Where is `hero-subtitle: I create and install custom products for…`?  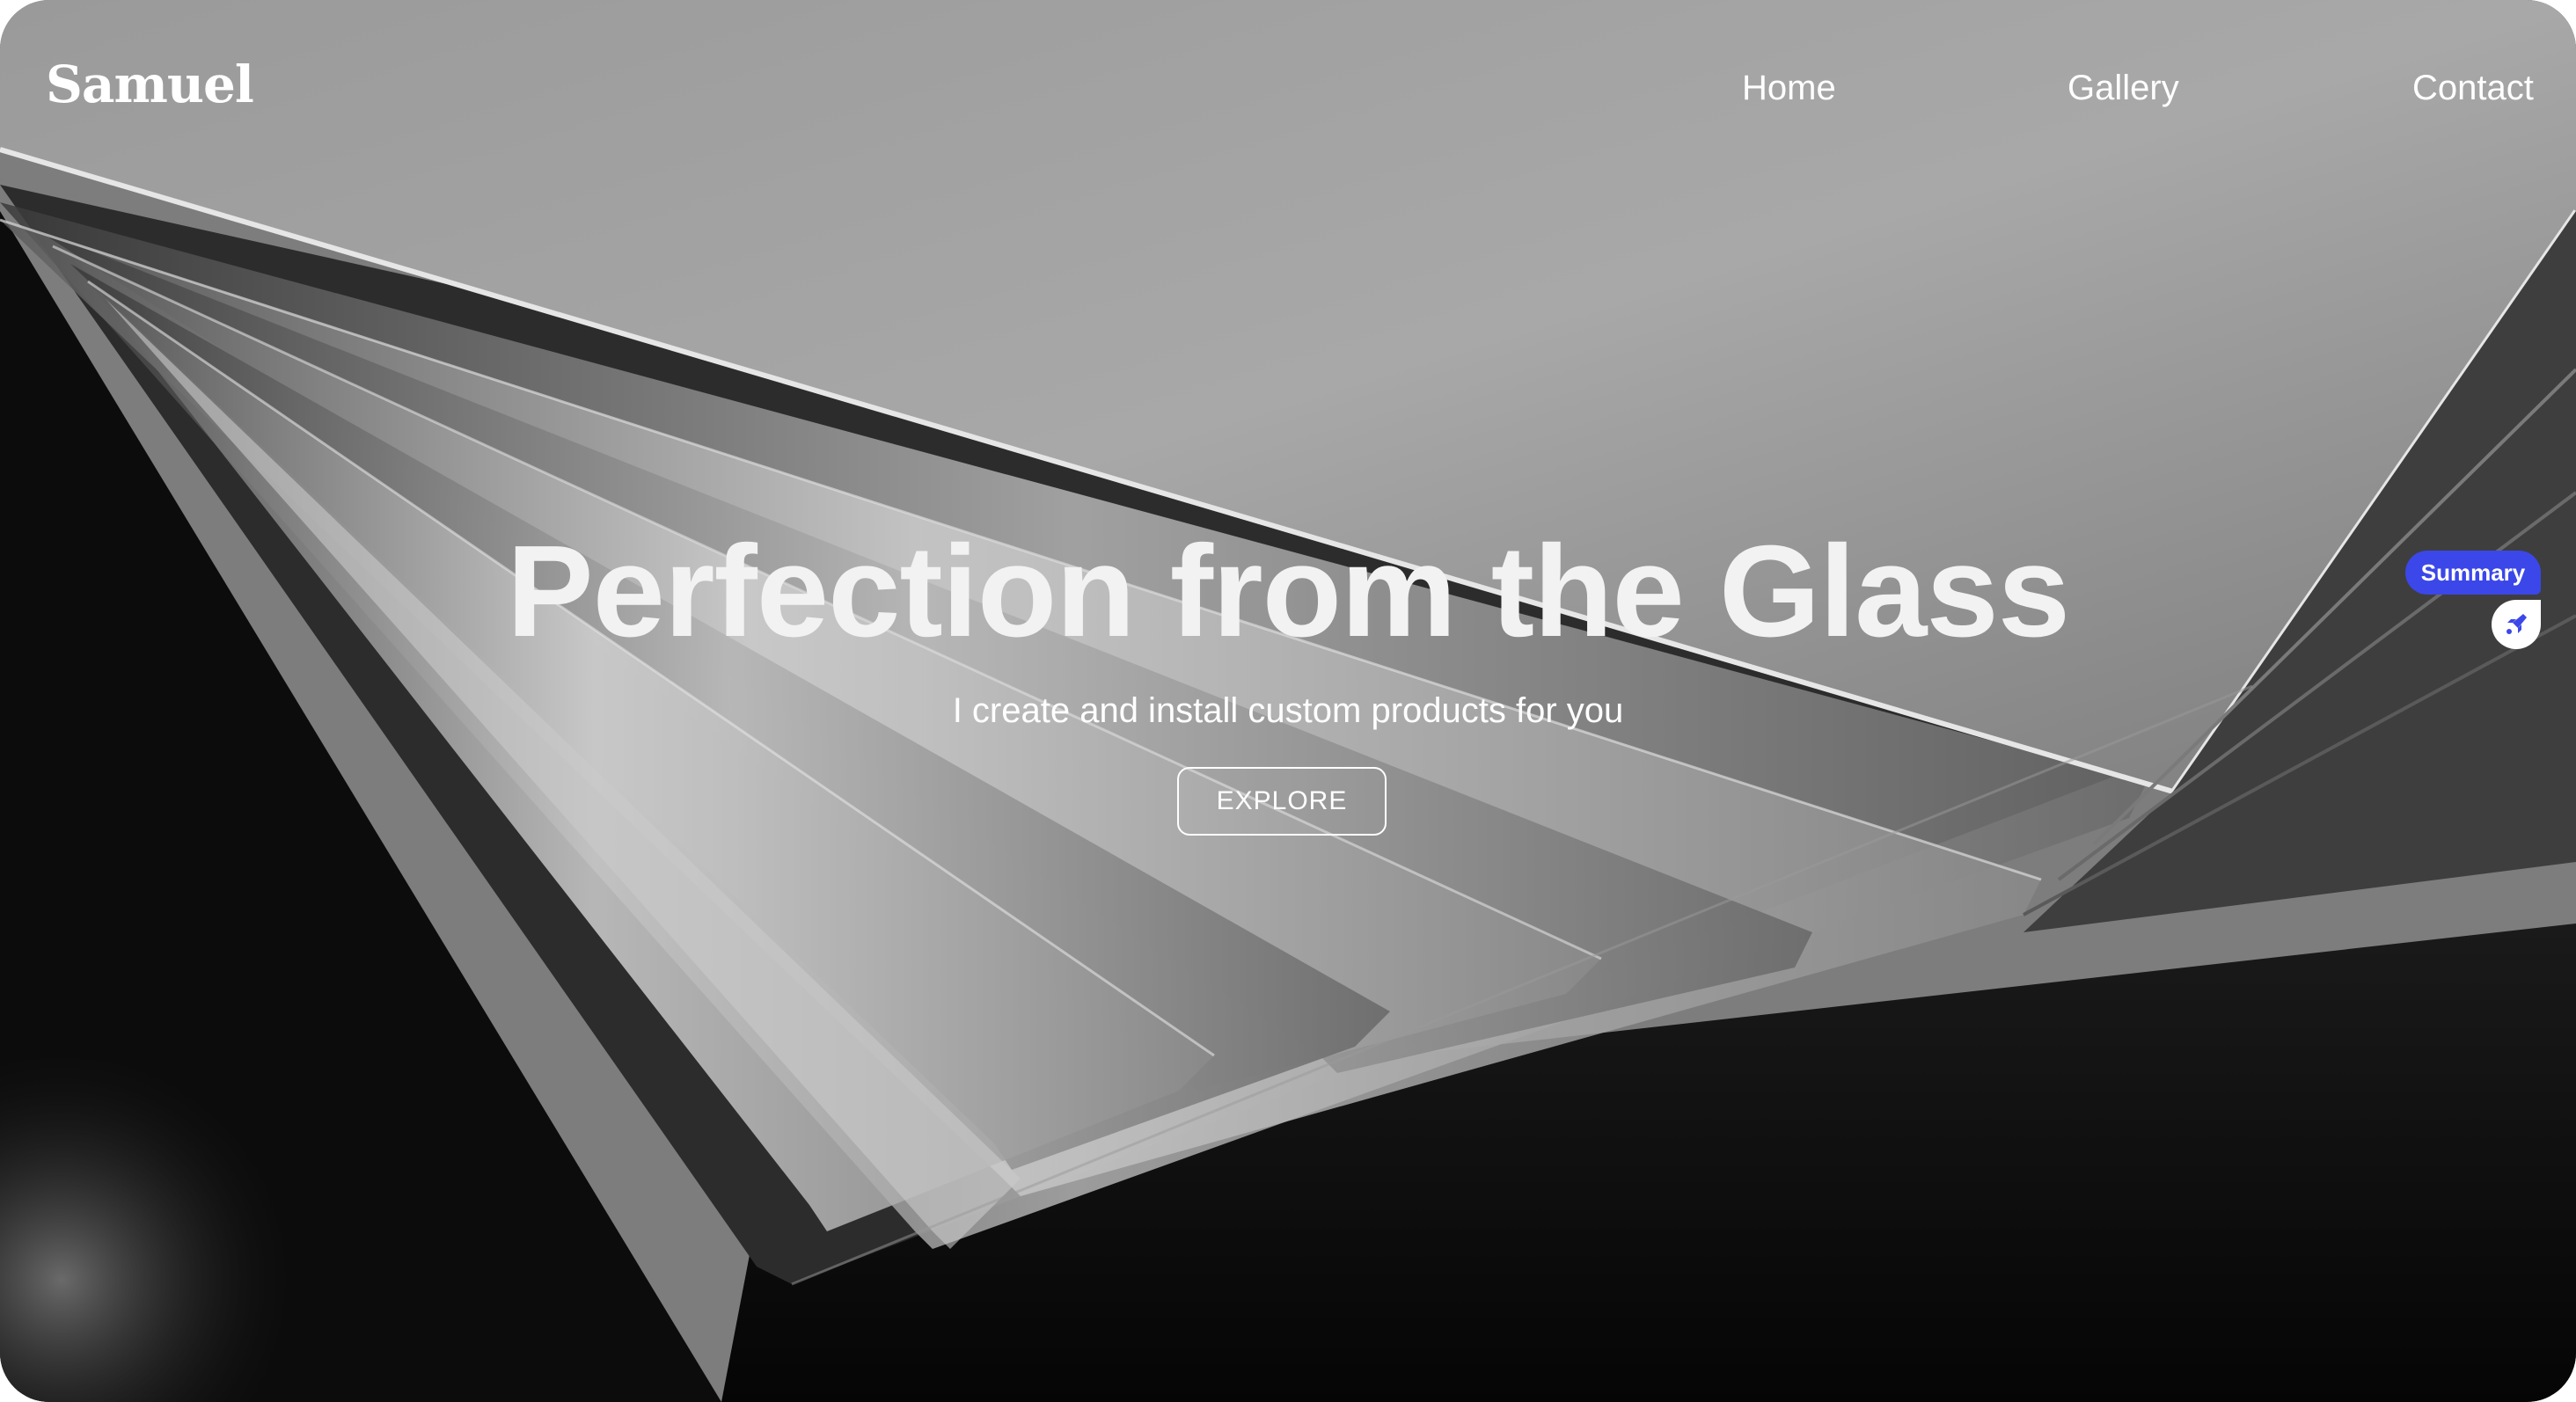
hero-subtitle: I create and install custom products for… is located at coordinates (1288, 711).